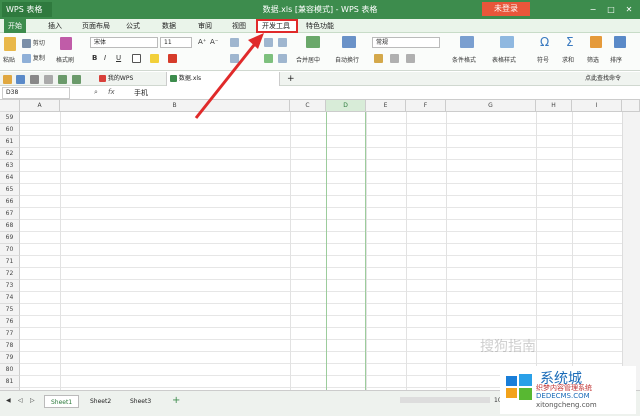  I want to click on column-header-e: E, so click(386, 106).